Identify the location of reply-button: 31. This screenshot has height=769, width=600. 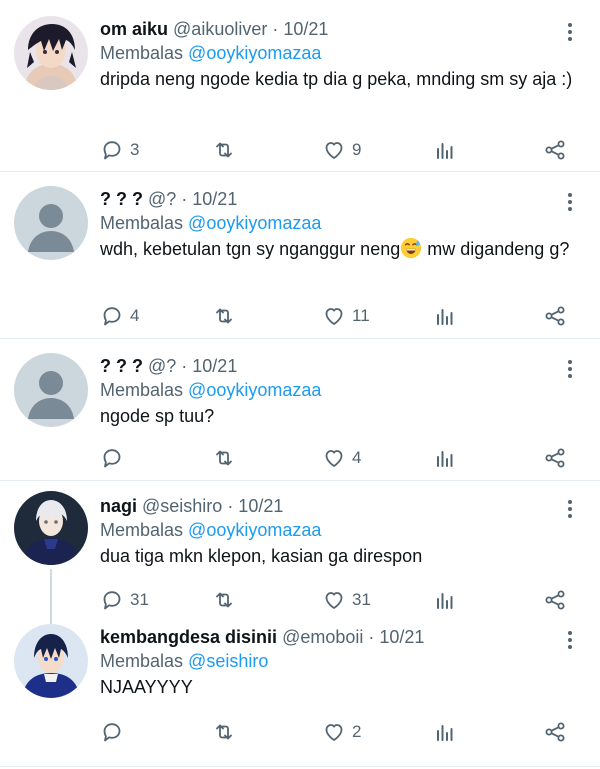
(124, 600).